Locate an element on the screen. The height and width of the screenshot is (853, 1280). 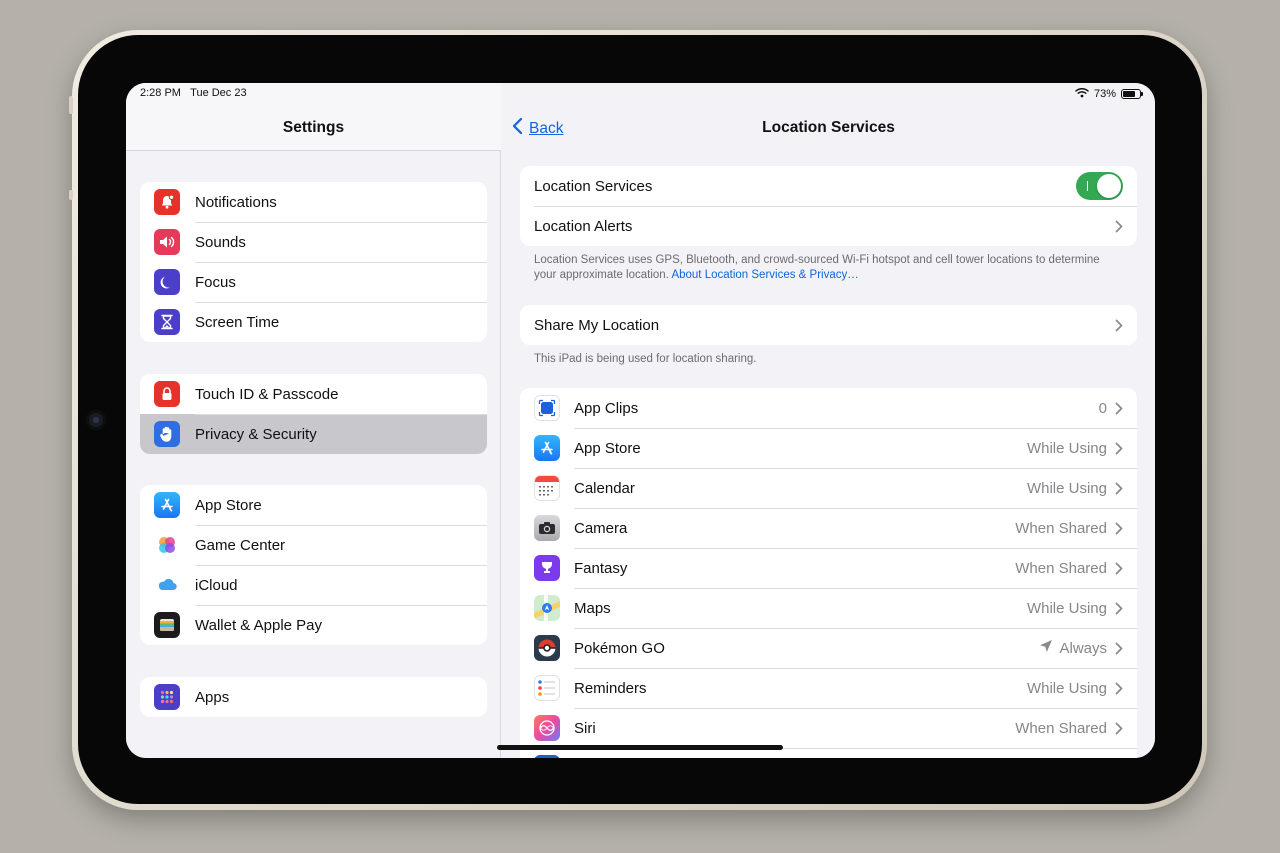
toggle-on-indicator is located at coordinates (1087, 186).